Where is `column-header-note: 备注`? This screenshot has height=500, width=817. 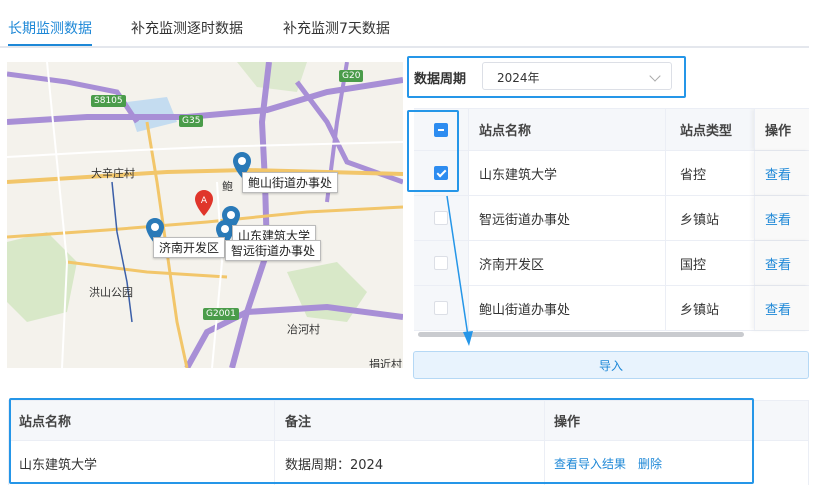
column-header-note: 备注 is located at coordinates (410, 420).